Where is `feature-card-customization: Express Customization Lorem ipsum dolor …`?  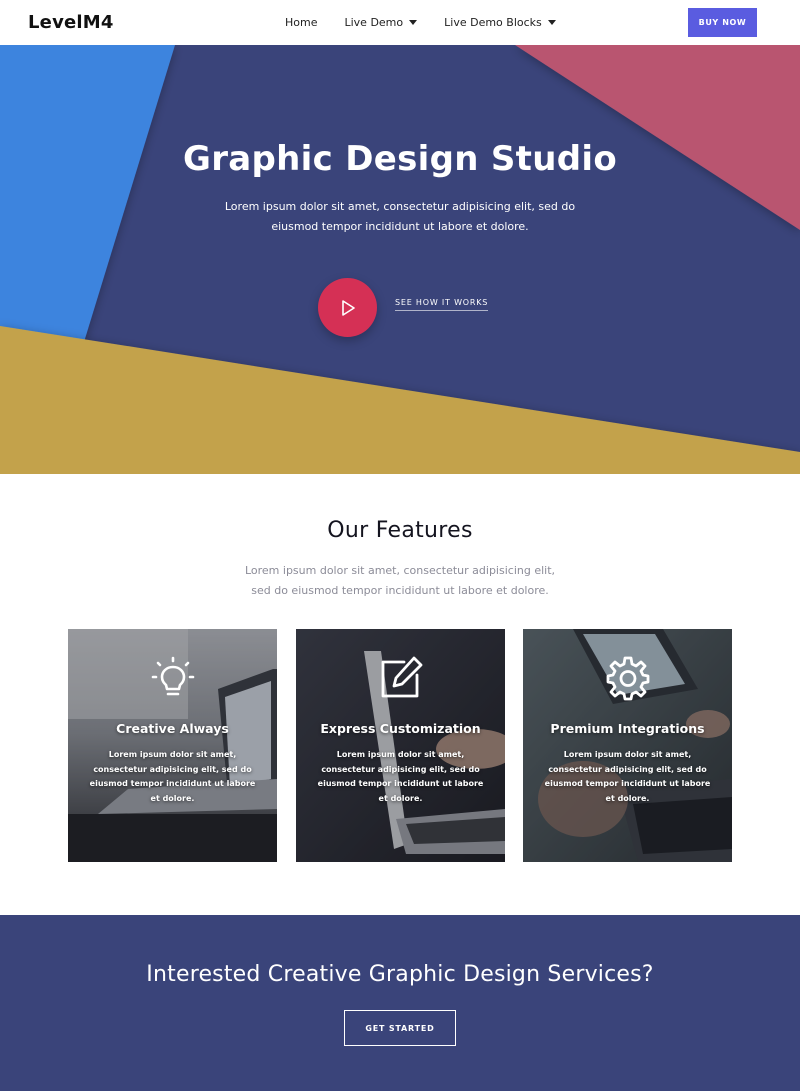 feature-card-customization: Express Customization Lorem ipsum dolor … is located at coordinates (400, 745).